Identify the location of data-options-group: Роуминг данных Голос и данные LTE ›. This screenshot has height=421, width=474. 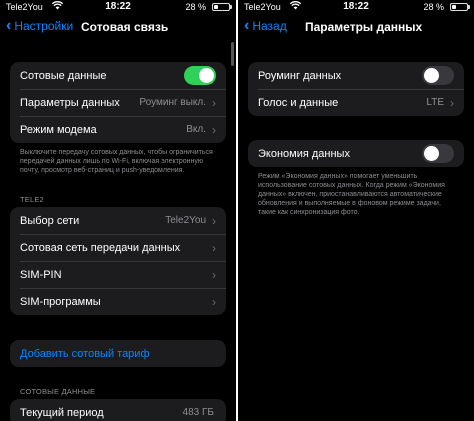
(356, 89).